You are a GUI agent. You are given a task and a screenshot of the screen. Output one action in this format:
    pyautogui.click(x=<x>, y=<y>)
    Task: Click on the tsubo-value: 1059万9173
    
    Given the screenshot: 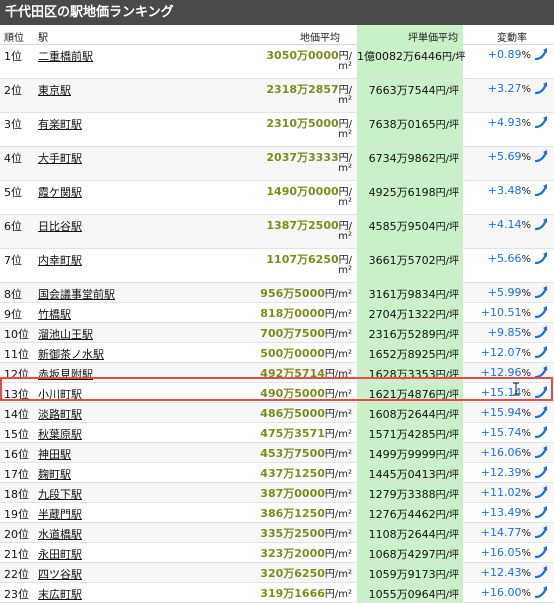 What is the action you would take?
    pyautogui.click(x=402, y=574)
    